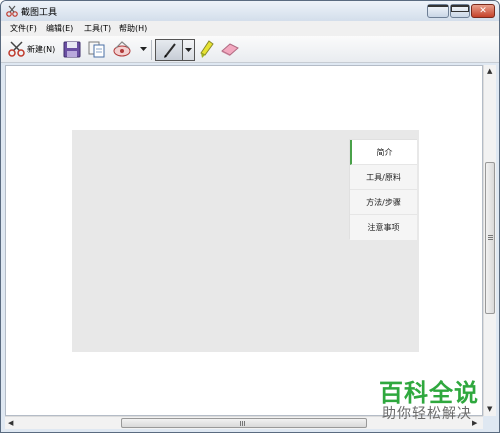  What do you see at coordinates (72, 49) in the screenshot?
I see `save-icon` at bounding box center [72, 49].